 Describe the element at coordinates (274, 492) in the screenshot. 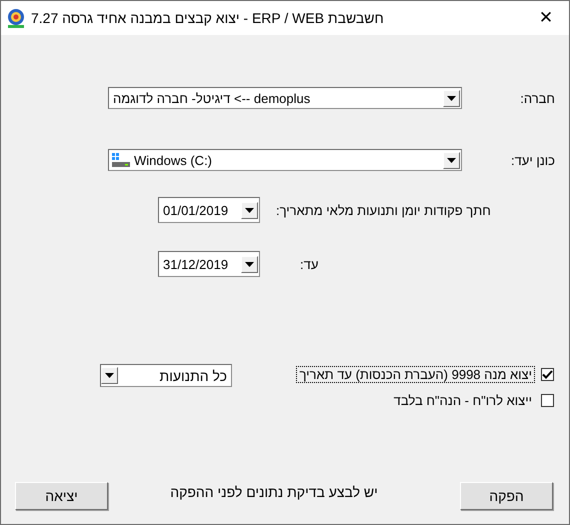

I see `note-text: יש לבצע בדיקת נתונים לפני ההפקה` at that location.